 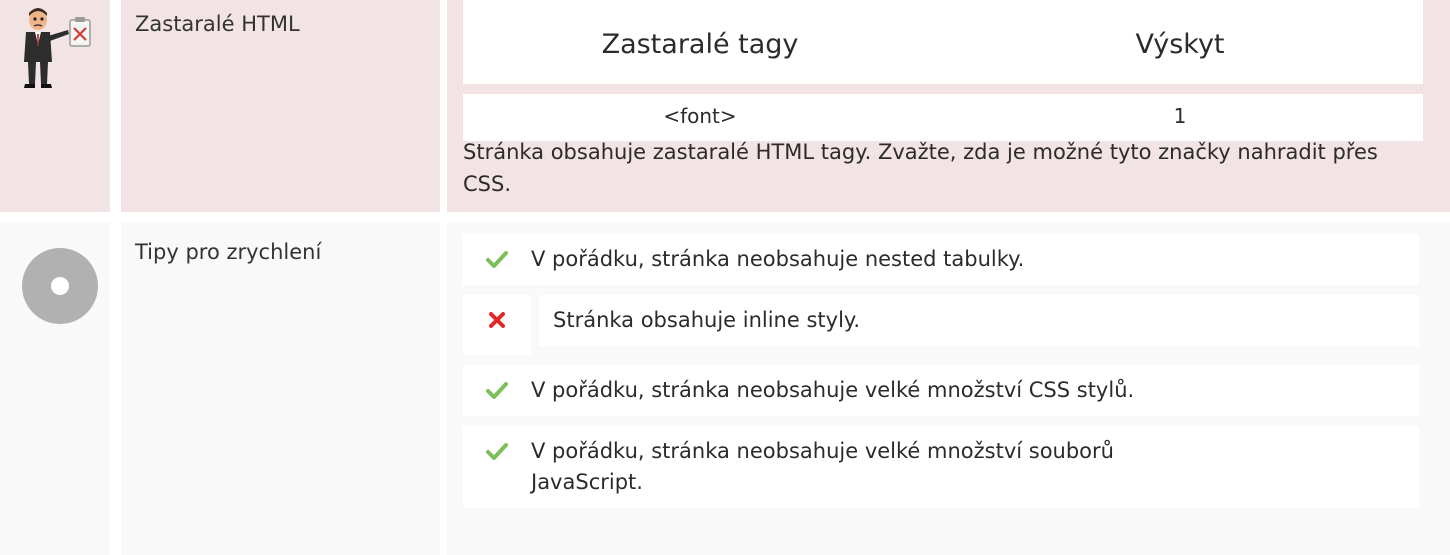 I want to click on speed-tips-label: Tipy pro zrychlení, so click(x=228, y=252).